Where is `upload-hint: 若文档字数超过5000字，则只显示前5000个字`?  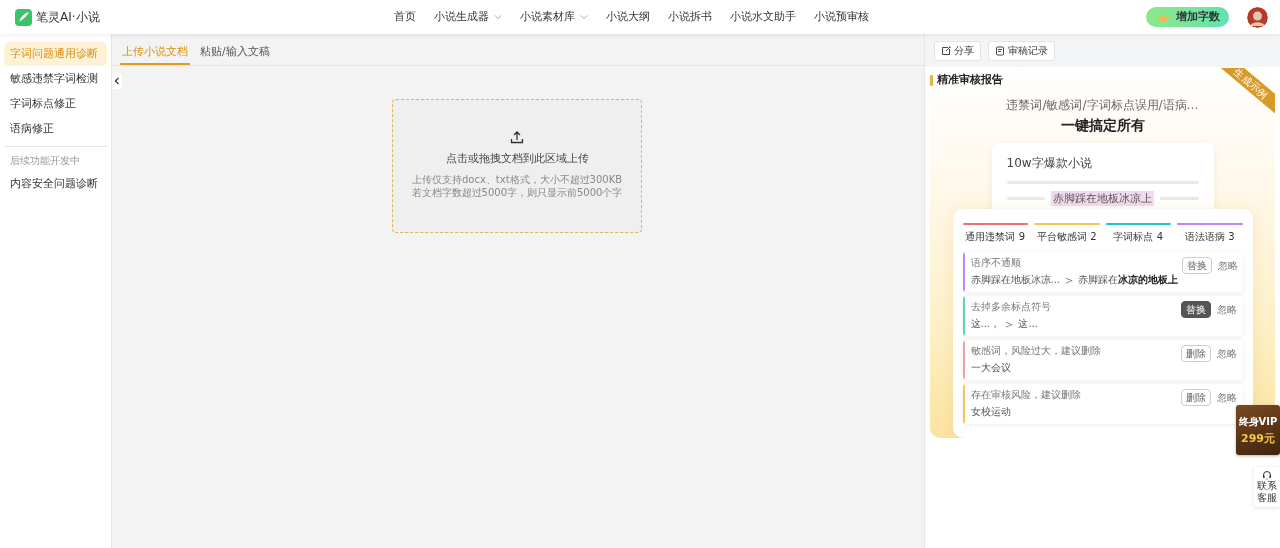
upload-hint: 若文档字数超过5000字，则只显示前5000个字 is located at coordinates (517, 192).